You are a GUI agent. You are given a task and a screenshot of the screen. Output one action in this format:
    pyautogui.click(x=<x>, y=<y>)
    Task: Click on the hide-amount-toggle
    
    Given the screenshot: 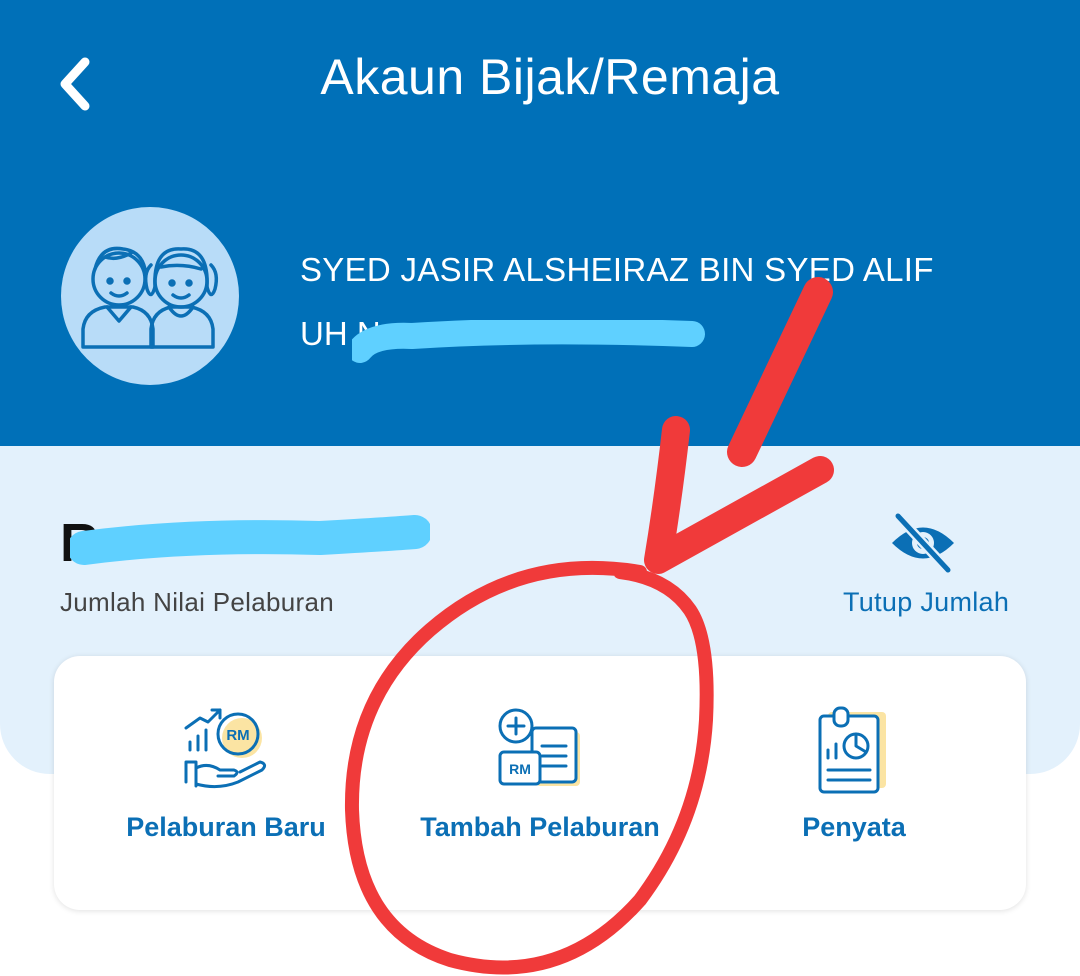 What is the action you would take?
    pyautogui.click(x=923, y=543)
    